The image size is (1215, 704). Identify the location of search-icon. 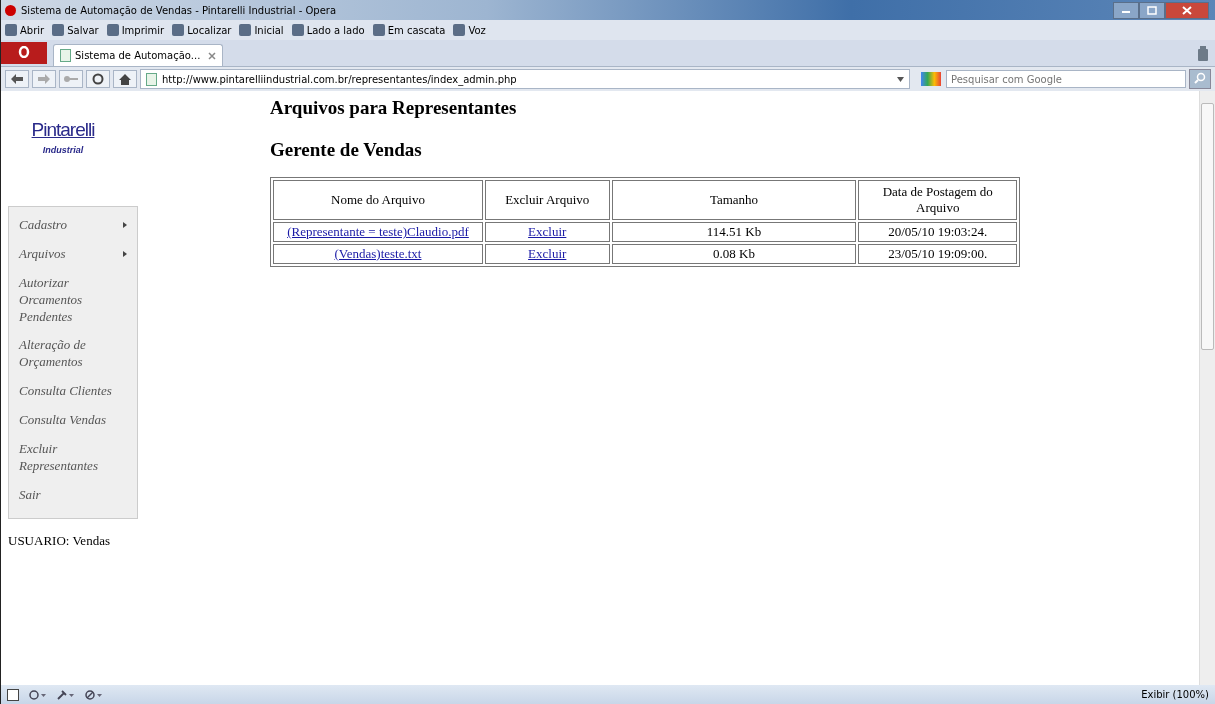
(1200, 77).